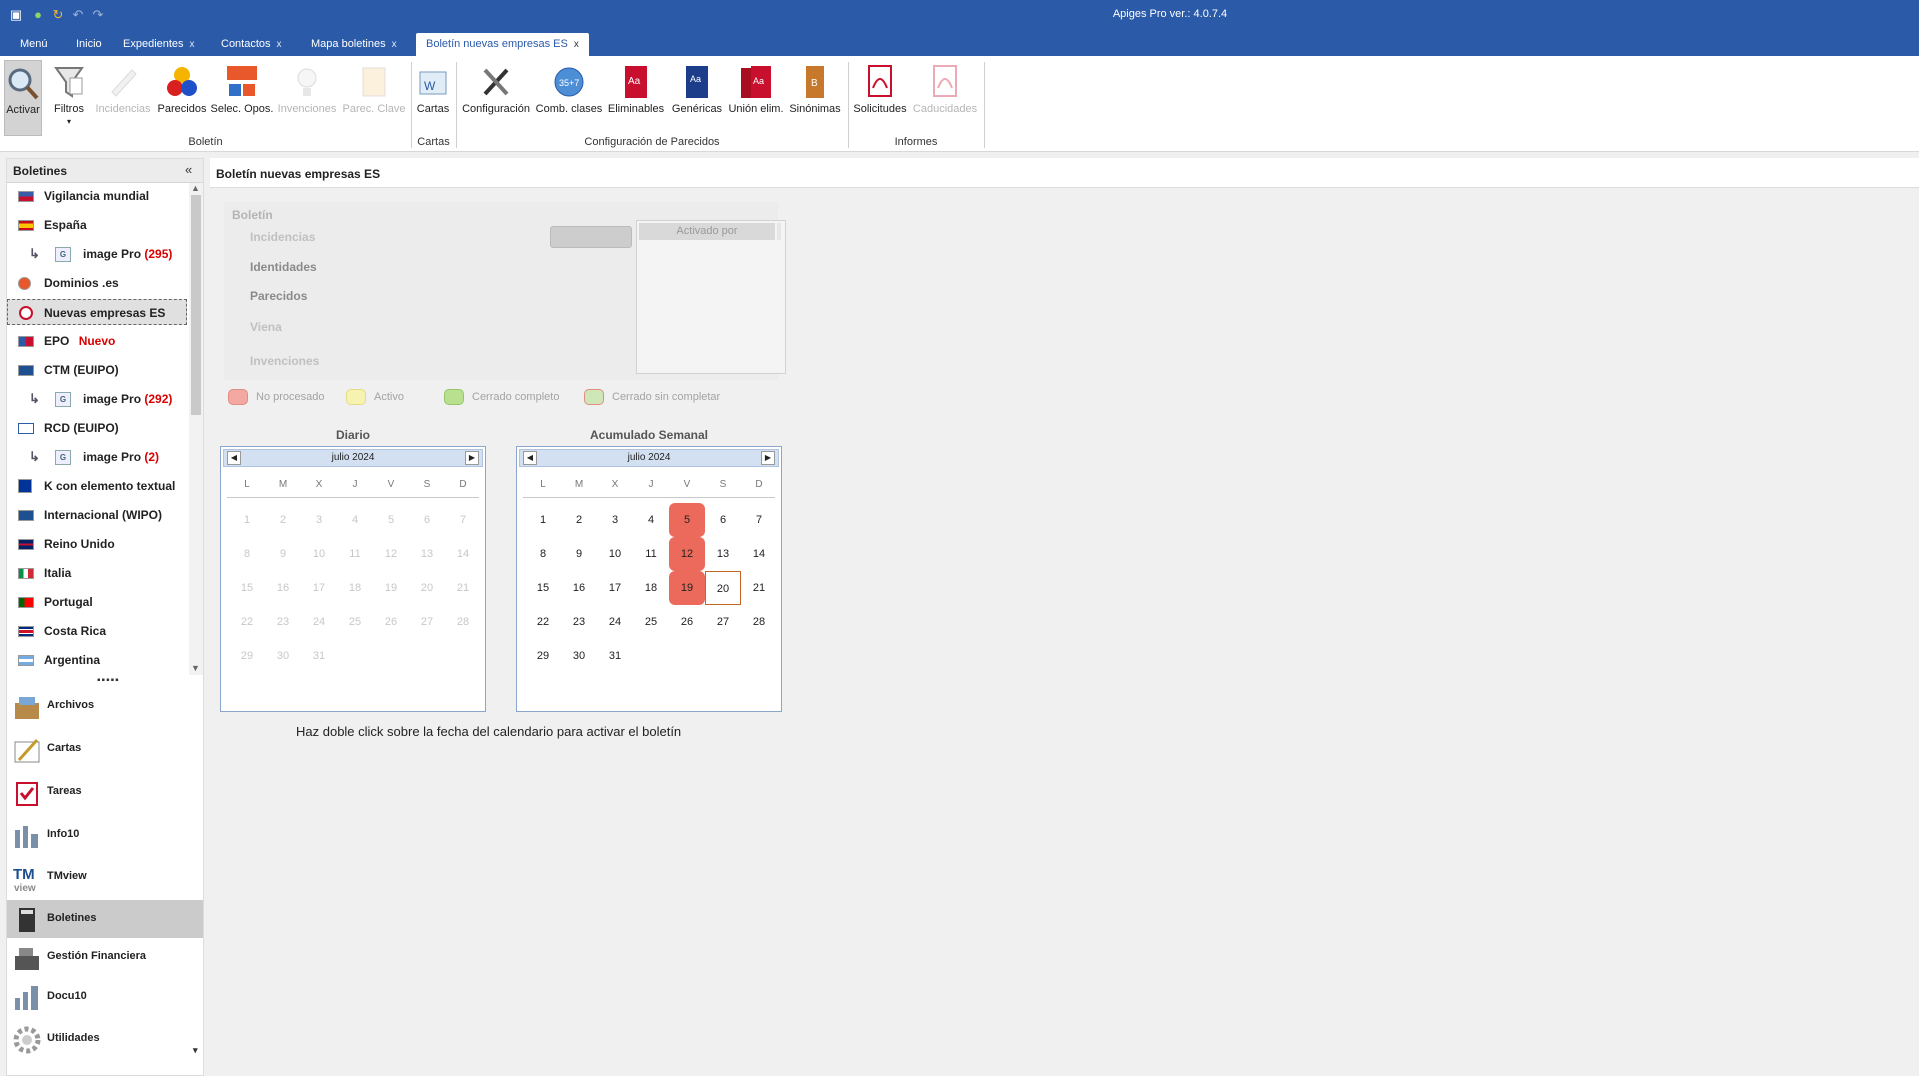 This screenshot has height=1076, width=1919. What do you see at coordinates (38, 15) in the screenshot?
I see `refresh-icon: ●` at bounding box center [38, 15].